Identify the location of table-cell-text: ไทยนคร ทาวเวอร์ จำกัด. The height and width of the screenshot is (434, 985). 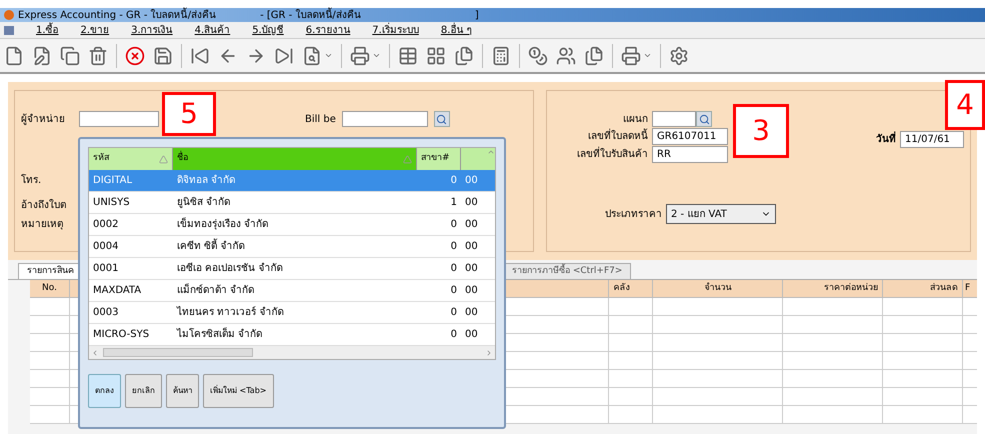
(230, 312).